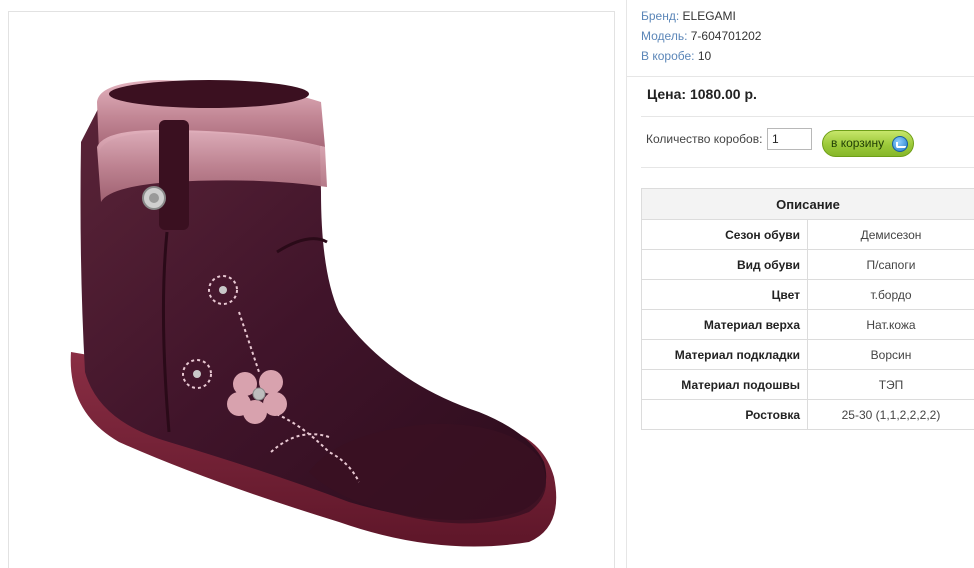 The height and width of the screenshot is (568, 974). I want to click on add-to-cart-button: в корзину, so click(868, 143).